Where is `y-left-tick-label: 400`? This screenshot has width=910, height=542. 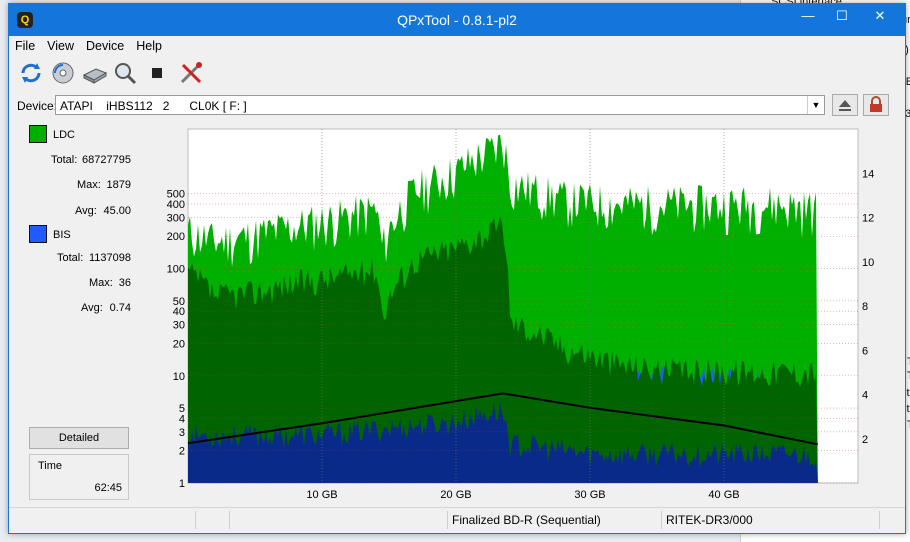
y-left-tick-label: 400 is located at coordinates (176, 205).